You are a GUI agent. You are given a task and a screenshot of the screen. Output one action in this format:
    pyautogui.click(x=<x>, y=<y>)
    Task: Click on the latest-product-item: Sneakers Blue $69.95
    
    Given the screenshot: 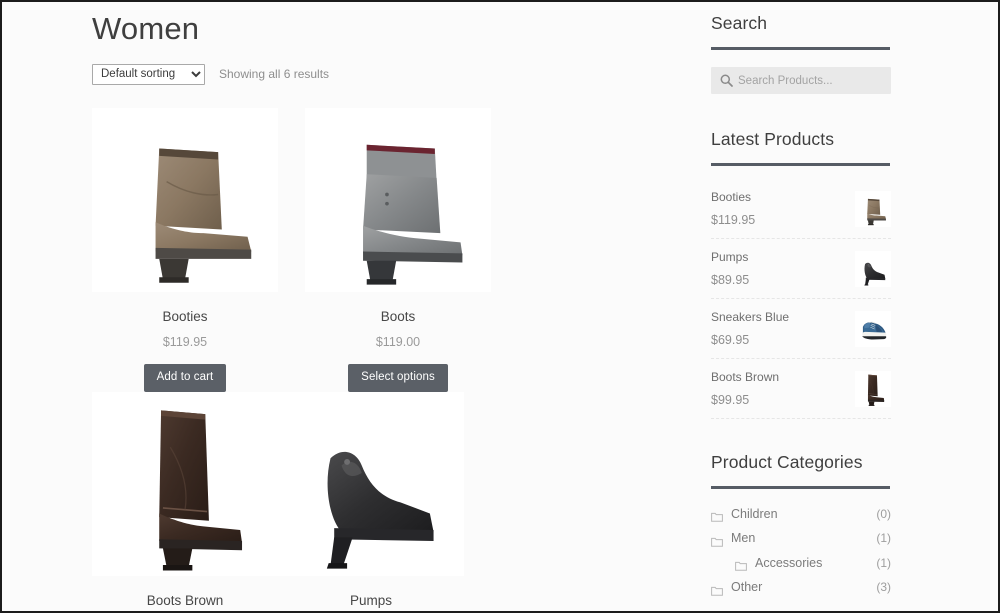 What is the action you would take?
    pyautogui.click(x=801, y=329)
    